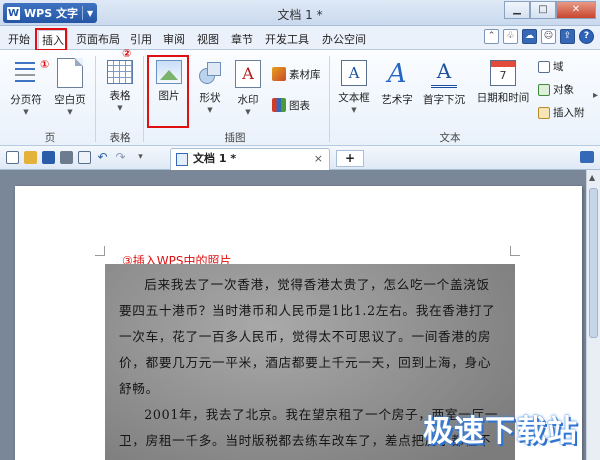 The image size is (600, 460). What do you see at coordinates (250, 159) in the screenshot?
I see `document-tab: 文档 1 * ×` at bounding box center [250, 159].